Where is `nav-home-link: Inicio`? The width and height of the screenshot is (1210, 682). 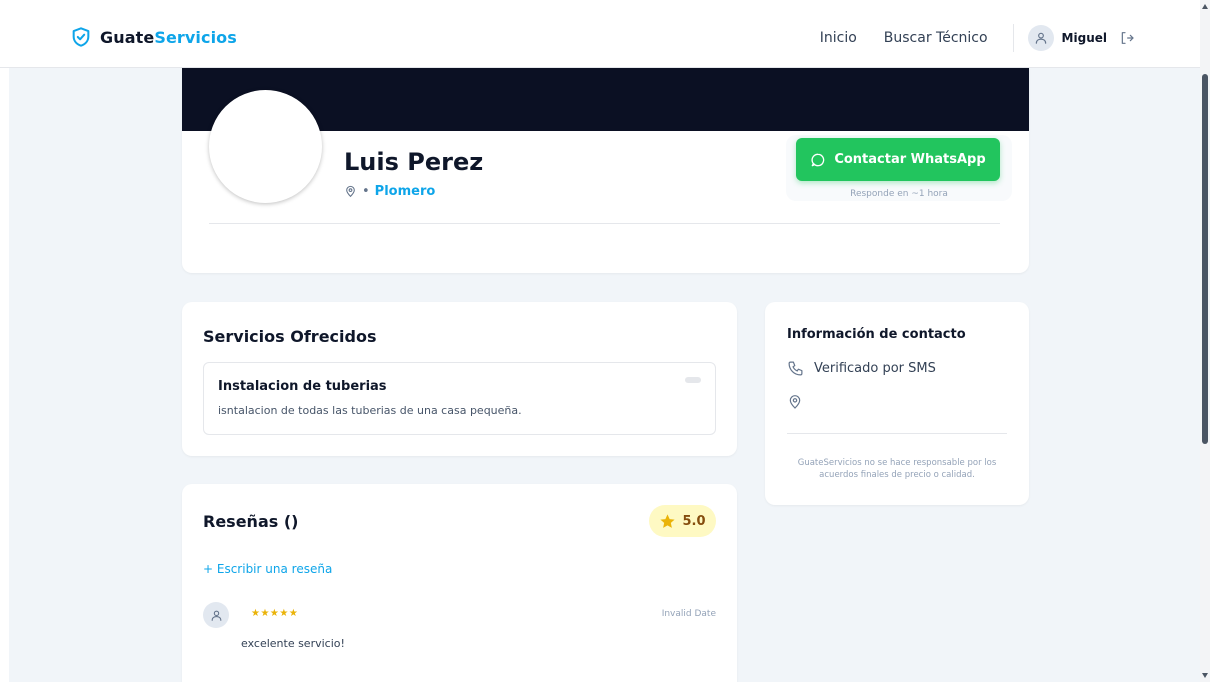 nav-home-link: Inicio is located at coordinates (838, 38).